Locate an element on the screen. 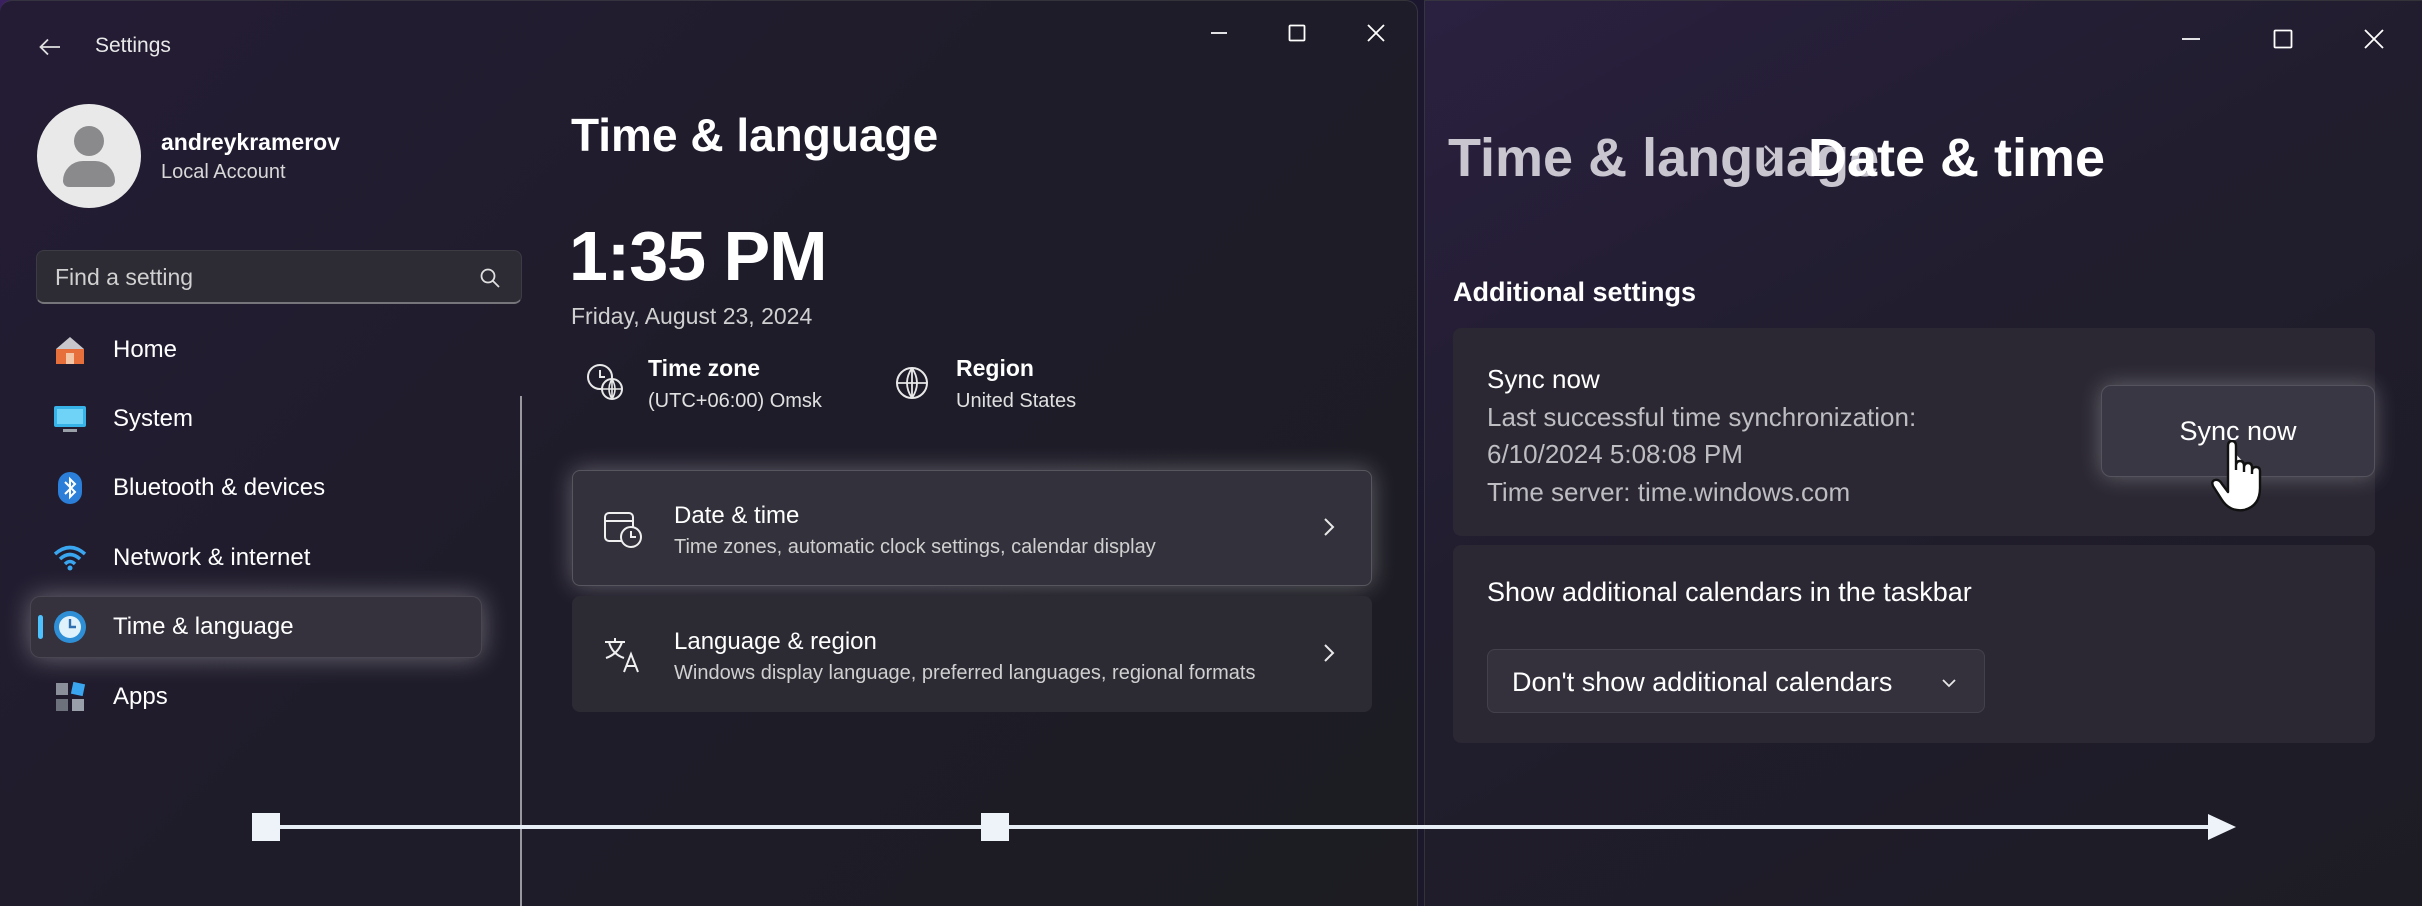  sidebar-item-time-language: Time & language is located at coordinates (256, 627).